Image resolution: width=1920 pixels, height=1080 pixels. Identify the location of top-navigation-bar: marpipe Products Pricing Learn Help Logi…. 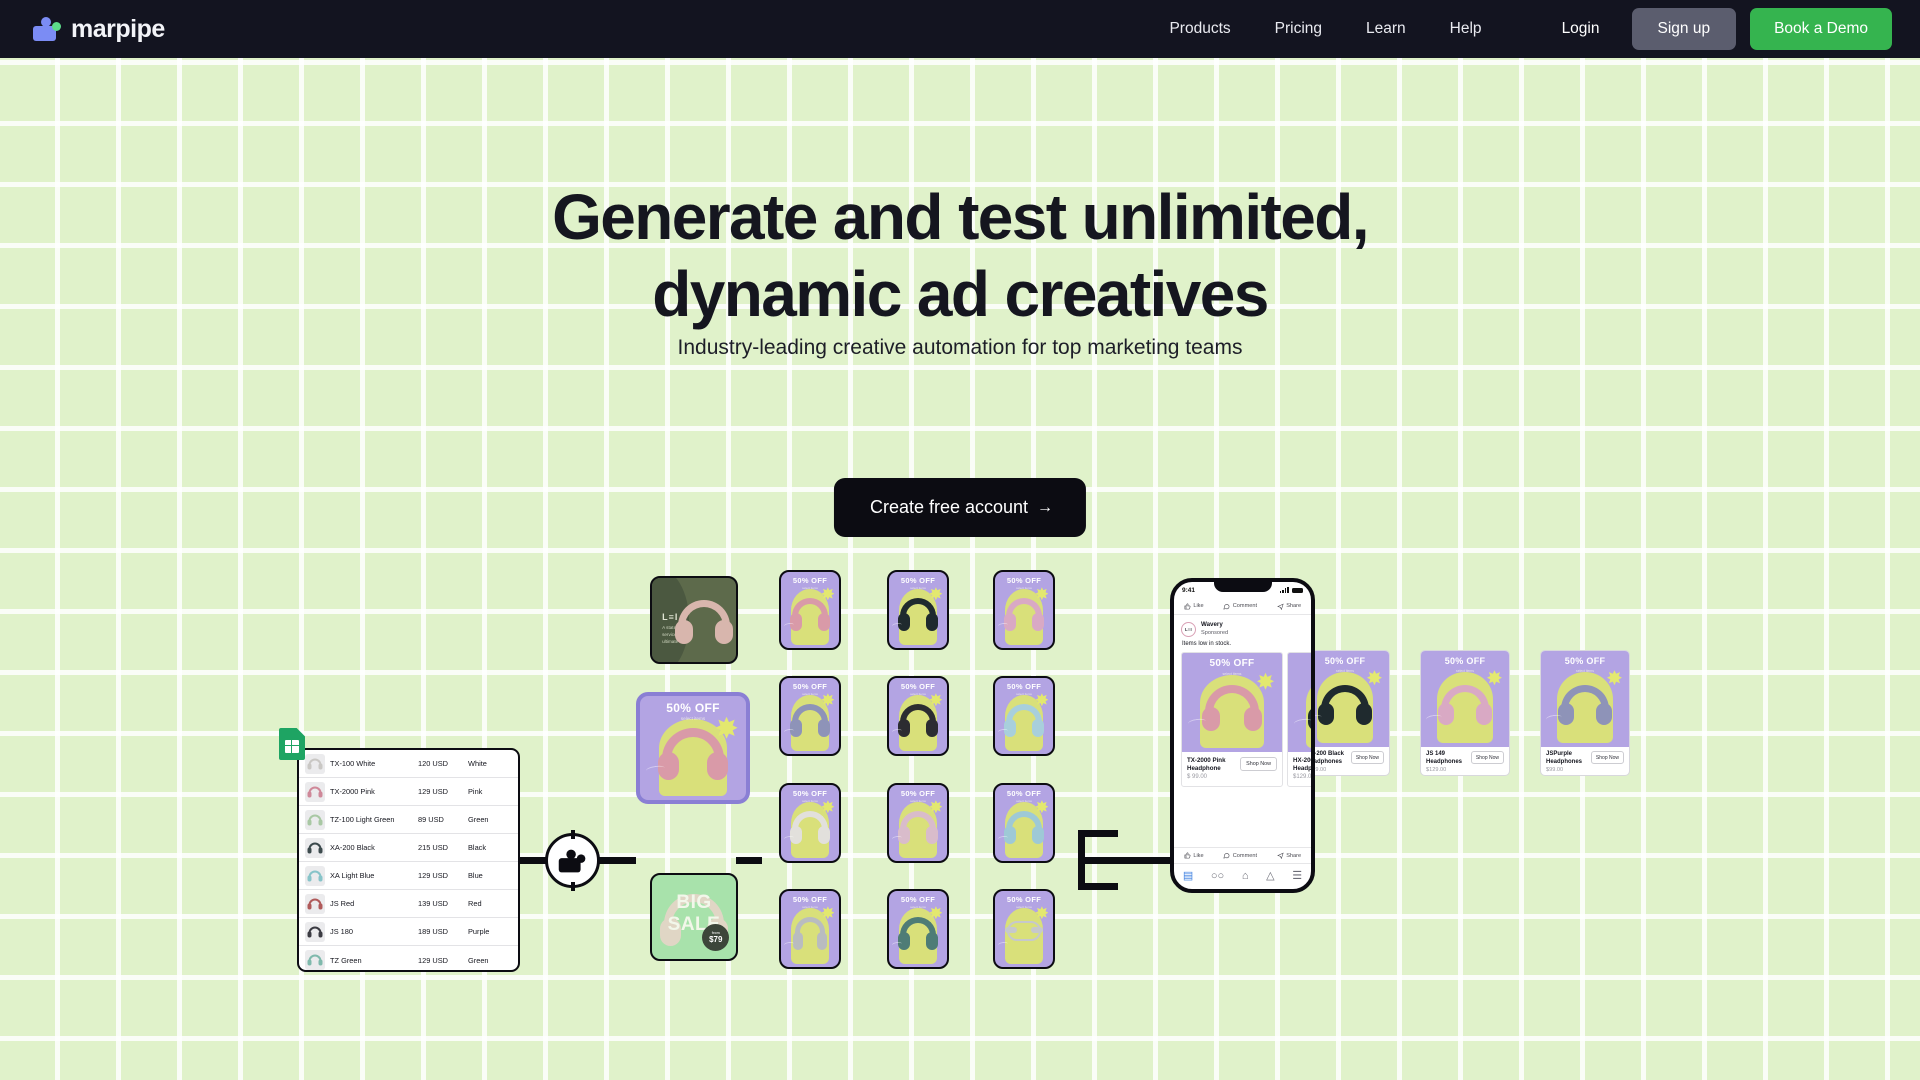
(960, 29).